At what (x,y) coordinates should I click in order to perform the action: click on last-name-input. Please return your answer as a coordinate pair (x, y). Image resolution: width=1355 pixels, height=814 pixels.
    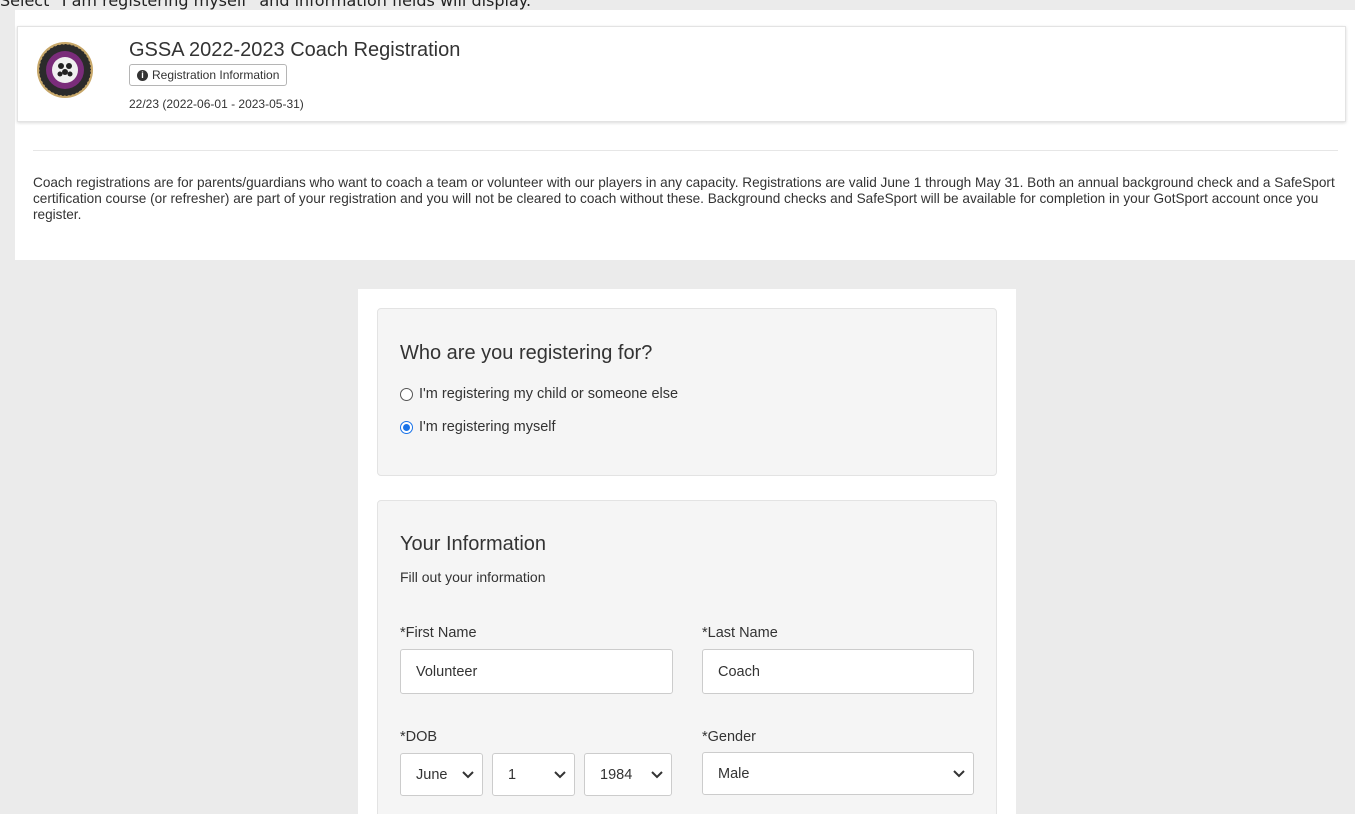
    Looking at the image, I should click on (838, 671).